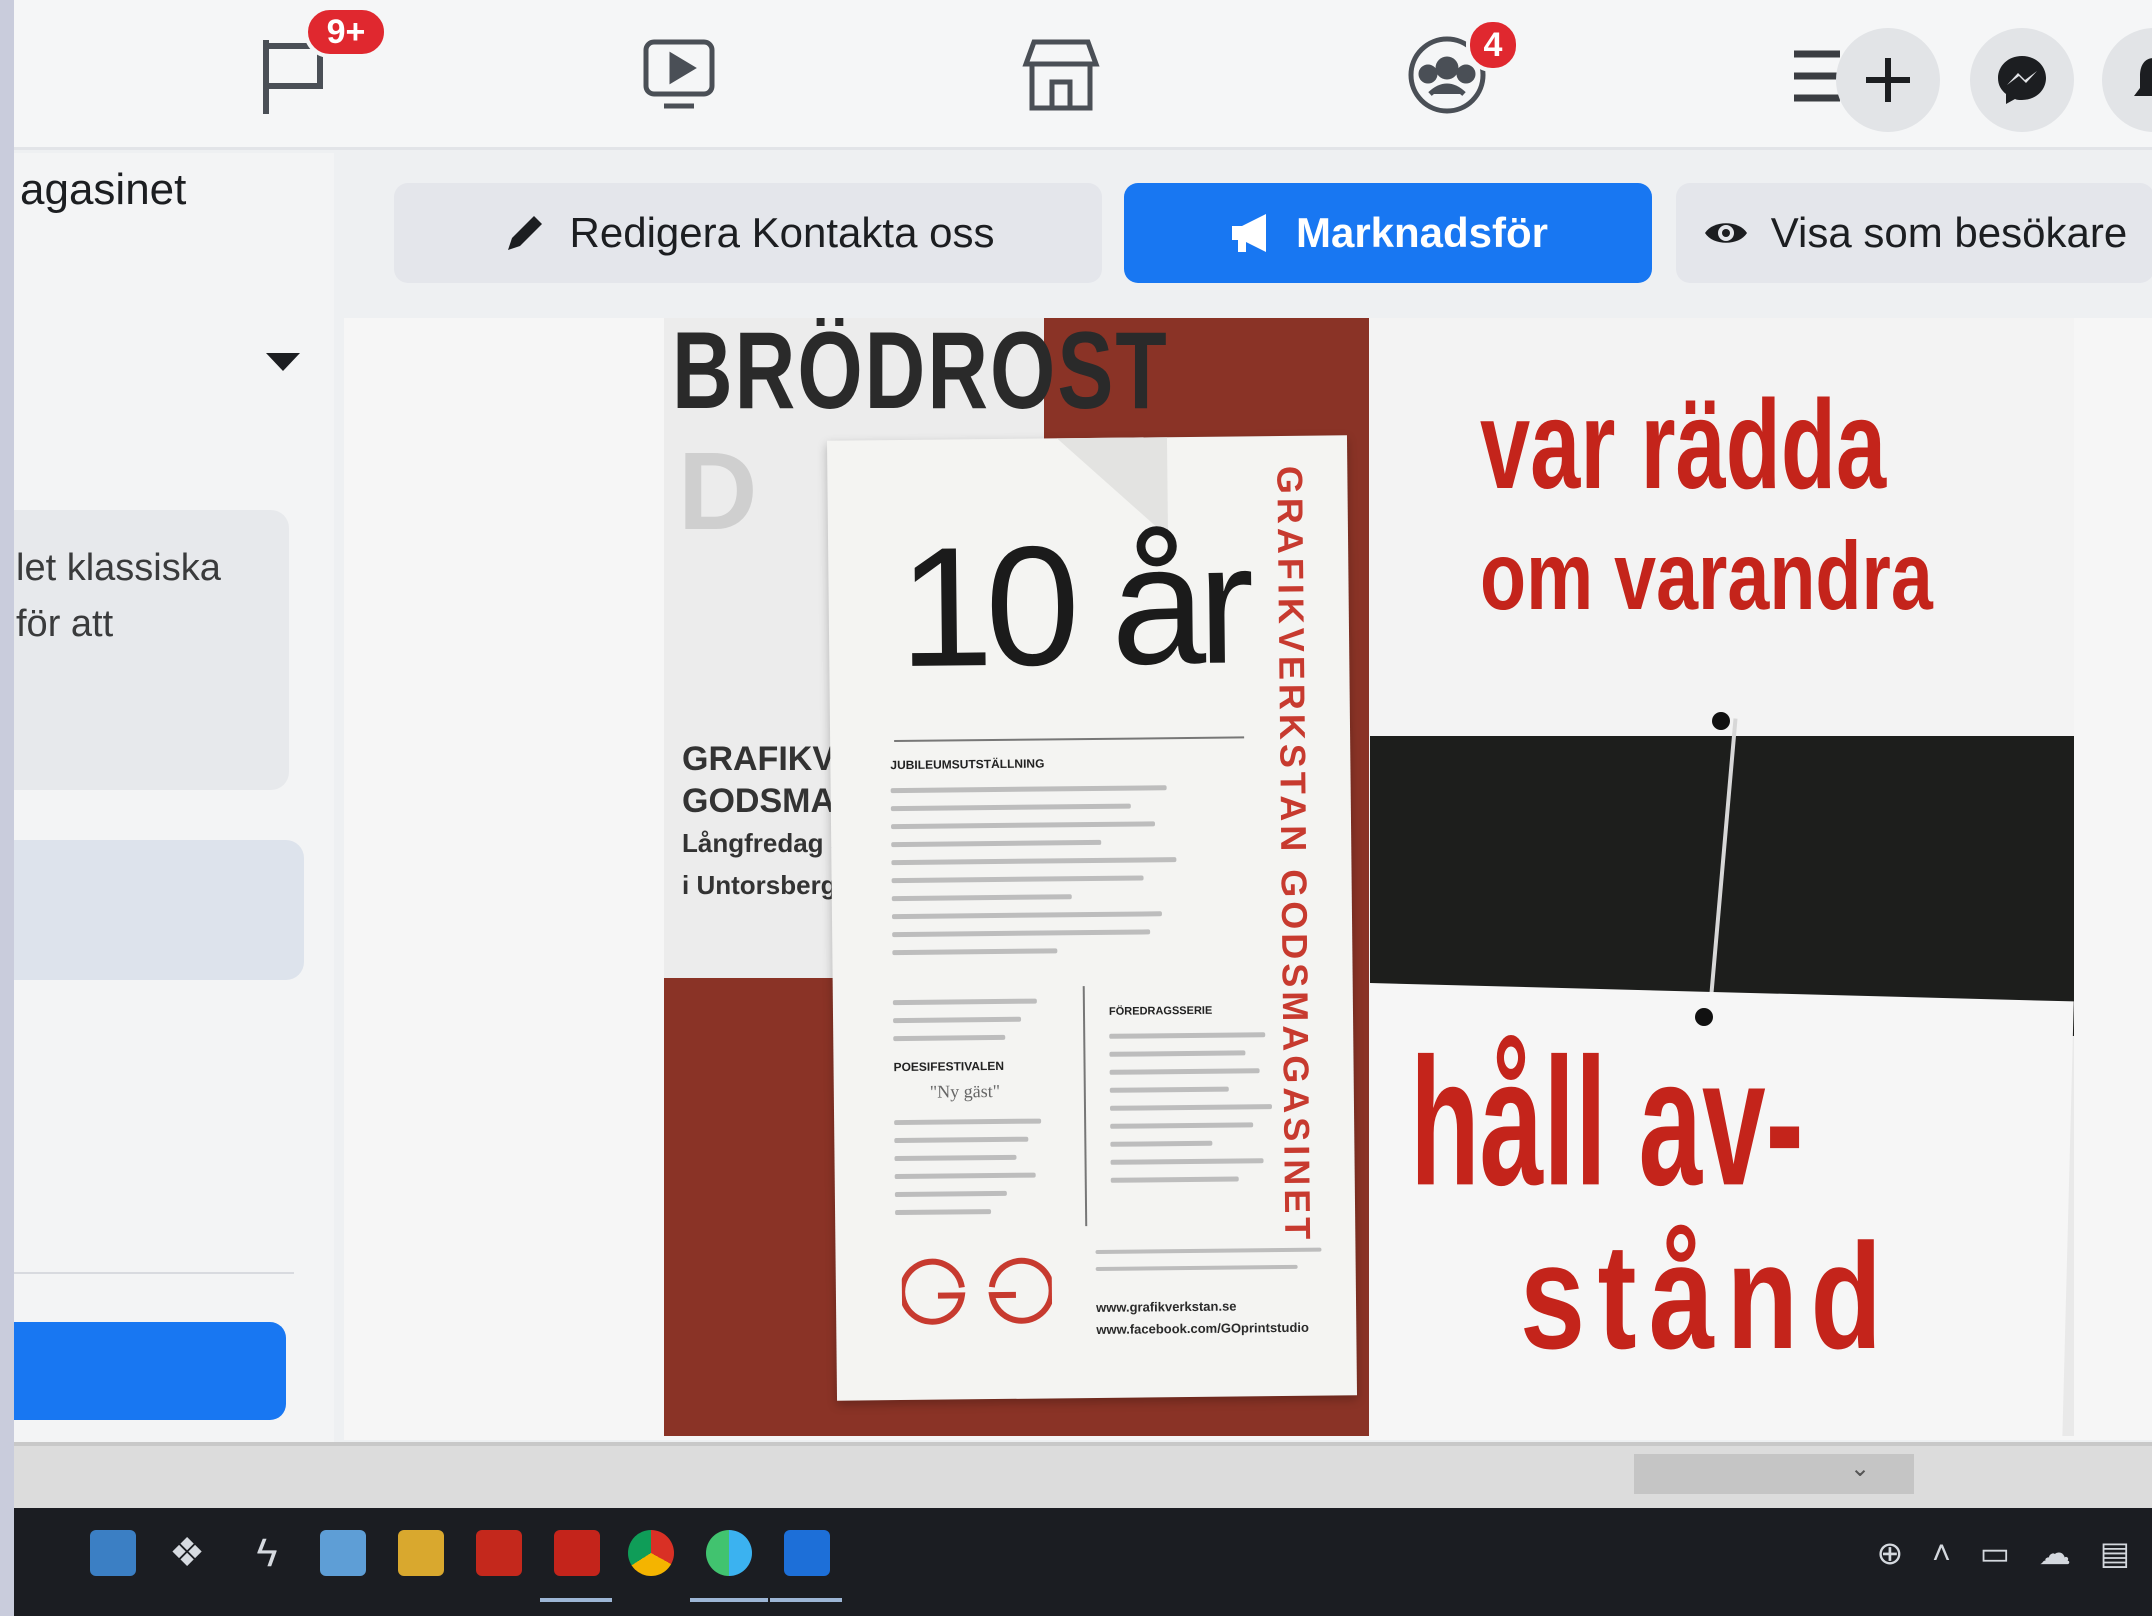 The height and width of the screenshot is (1616, 2152). I want to click on chevron-down-icon, so click(283, 362).